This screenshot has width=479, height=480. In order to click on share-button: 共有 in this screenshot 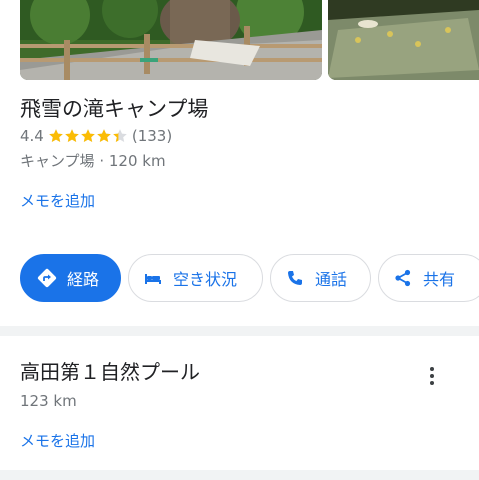, I will do `click(428, 278)`.